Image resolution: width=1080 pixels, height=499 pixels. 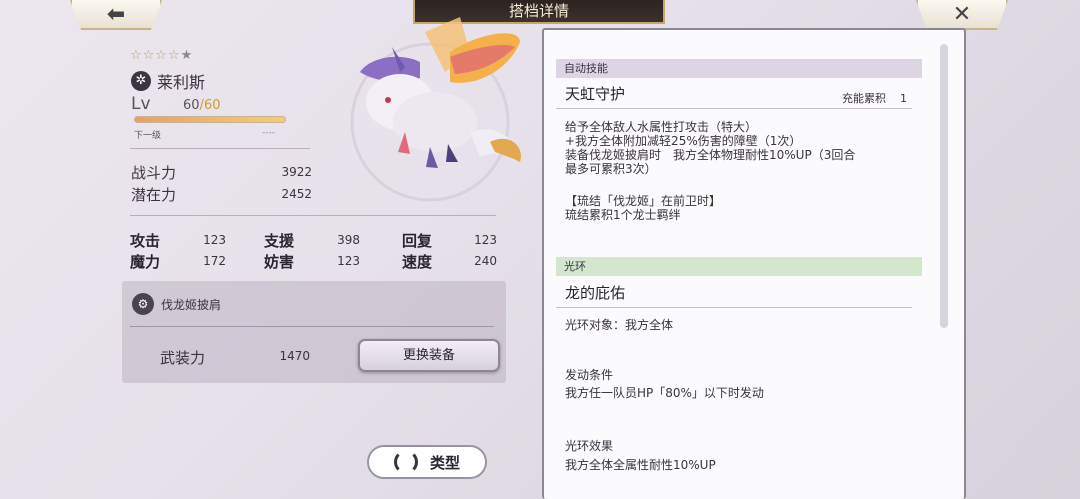 I want to click on combat-power-label: 战斗力, so click(x=154, y=173).